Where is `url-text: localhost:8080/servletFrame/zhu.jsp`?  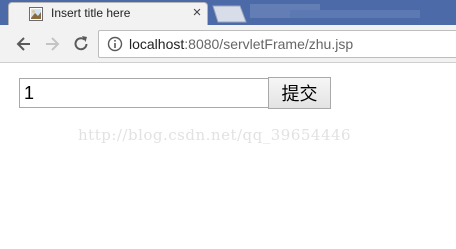
url-text: localhost:8080/servletFrame/zhu.jsp is located at coordinates (241, 44).